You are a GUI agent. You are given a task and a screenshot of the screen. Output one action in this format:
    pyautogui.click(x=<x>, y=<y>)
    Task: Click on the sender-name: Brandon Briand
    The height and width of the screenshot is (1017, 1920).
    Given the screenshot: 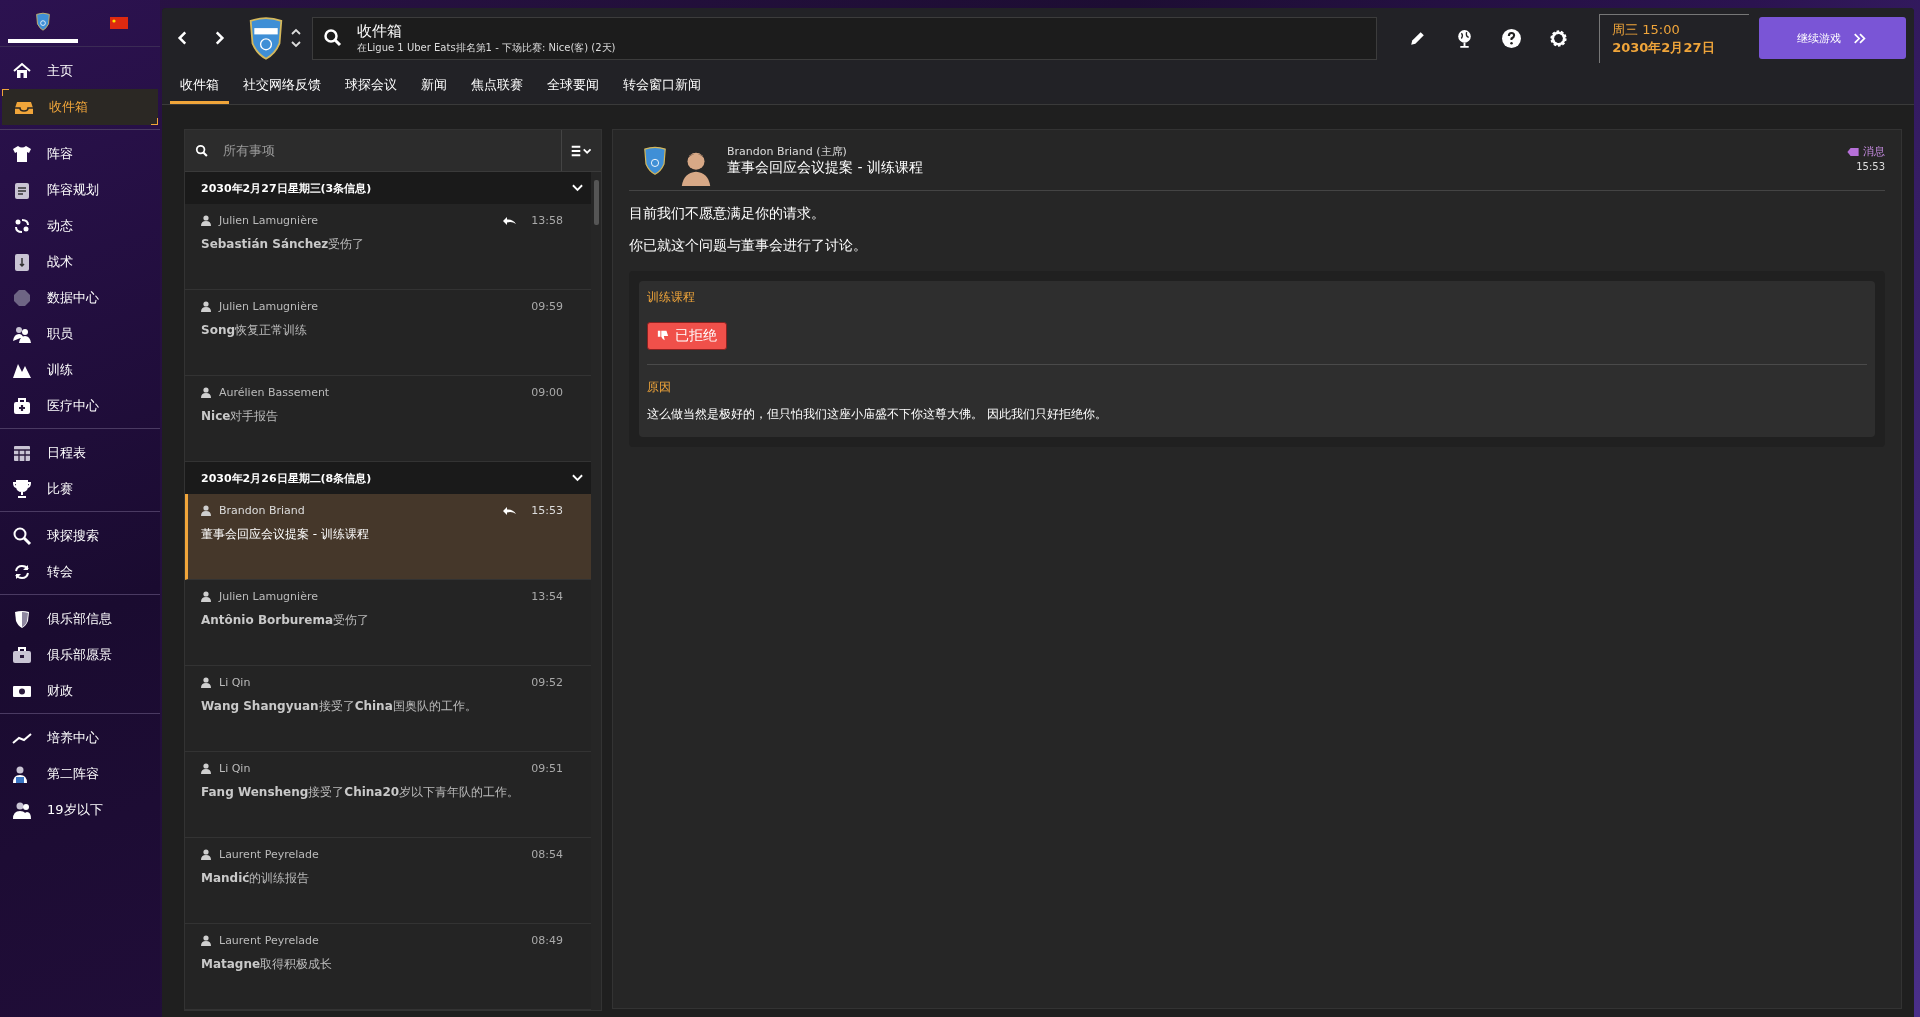 What is the action you would take?
    pyautogui.click(x=262, y=510)
    